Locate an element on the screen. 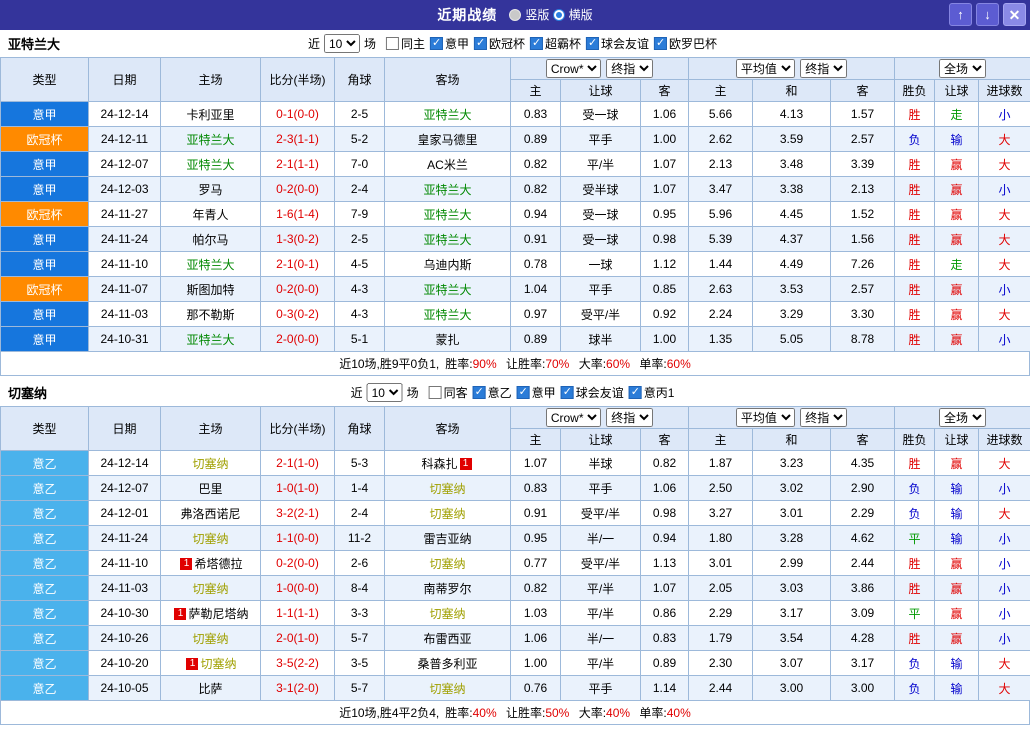 This screenshot has width=1030, height=734. column-header-handicap-result: 让球 is located at coordinates (957, 439).